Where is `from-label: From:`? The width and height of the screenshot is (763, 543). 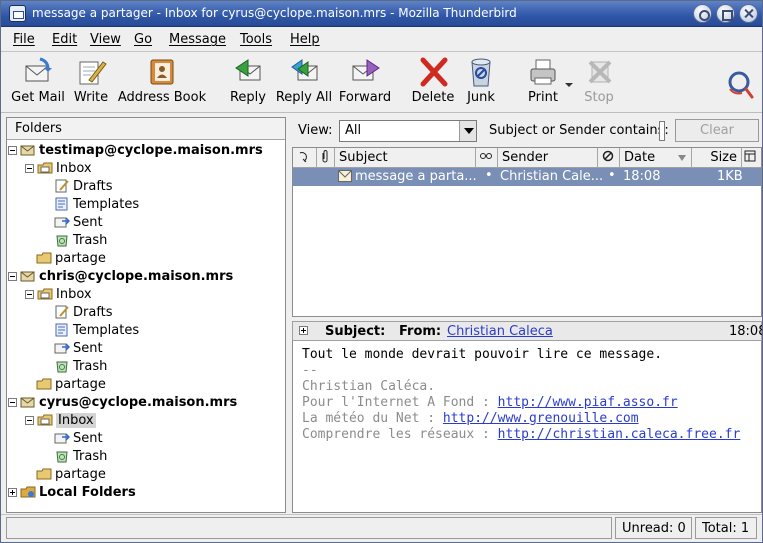
from-label: From: is located at coordinates (420, 331).